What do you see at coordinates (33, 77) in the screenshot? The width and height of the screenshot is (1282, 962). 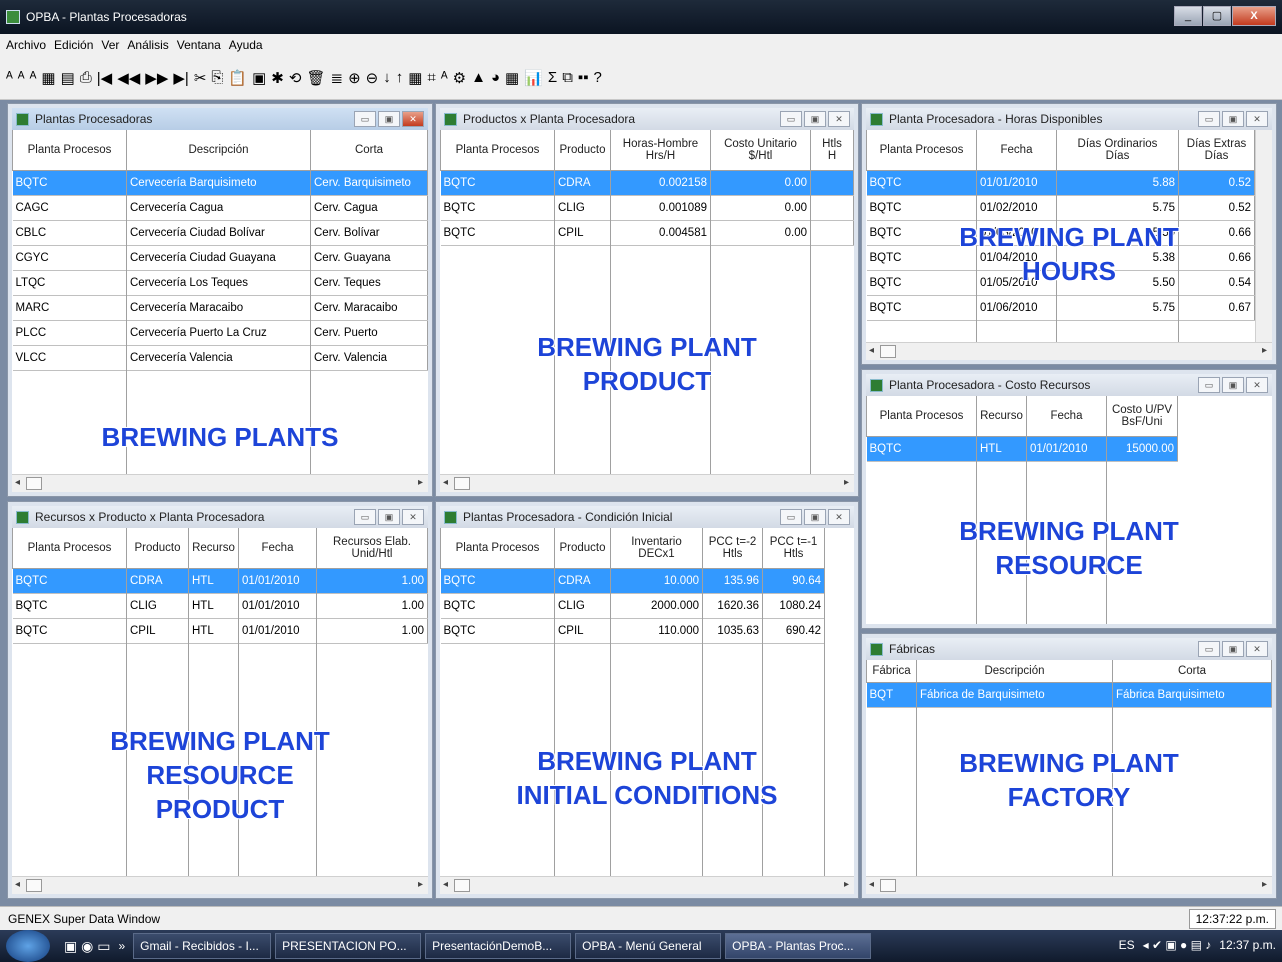 I see `filter-remove-icon: ᴬ` at bounding box center [33, 77].